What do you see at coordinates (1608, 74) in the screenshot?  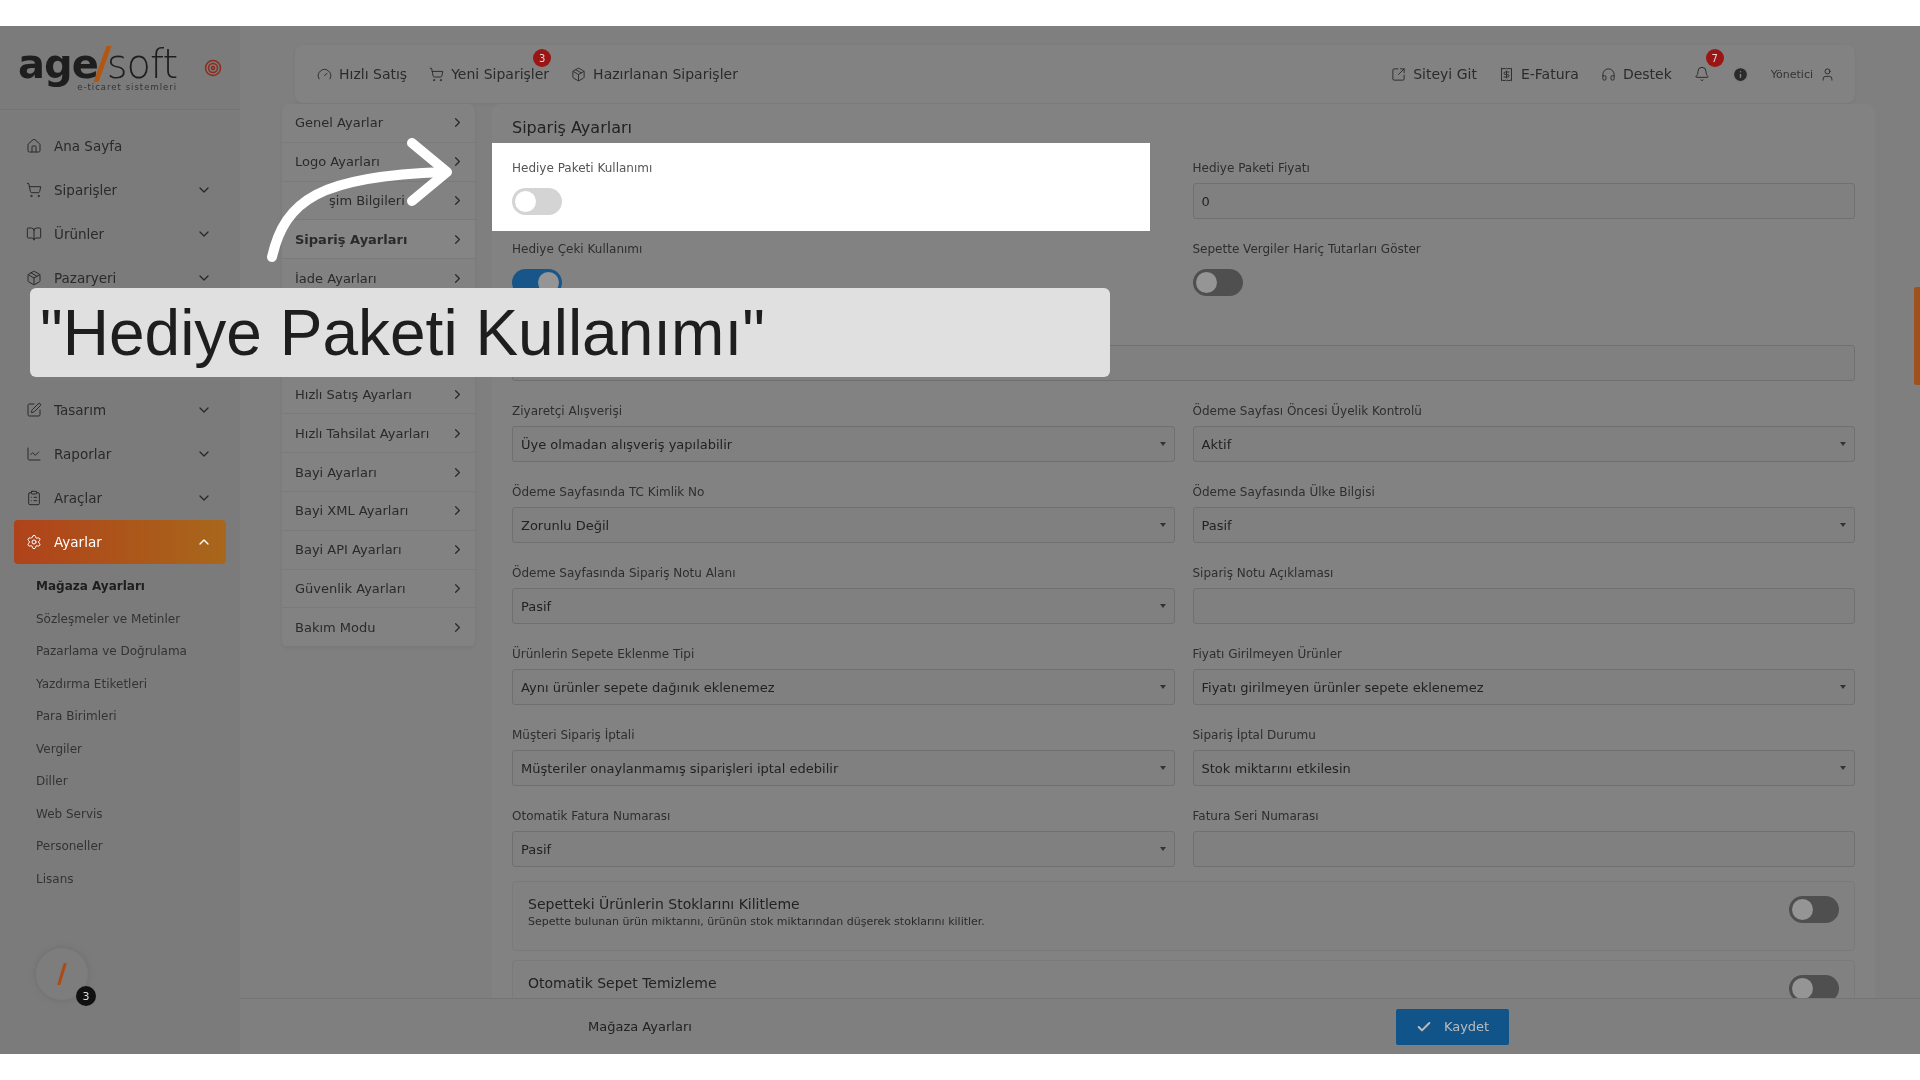 I see `headset-icon` at bounding box center [1608, 74].